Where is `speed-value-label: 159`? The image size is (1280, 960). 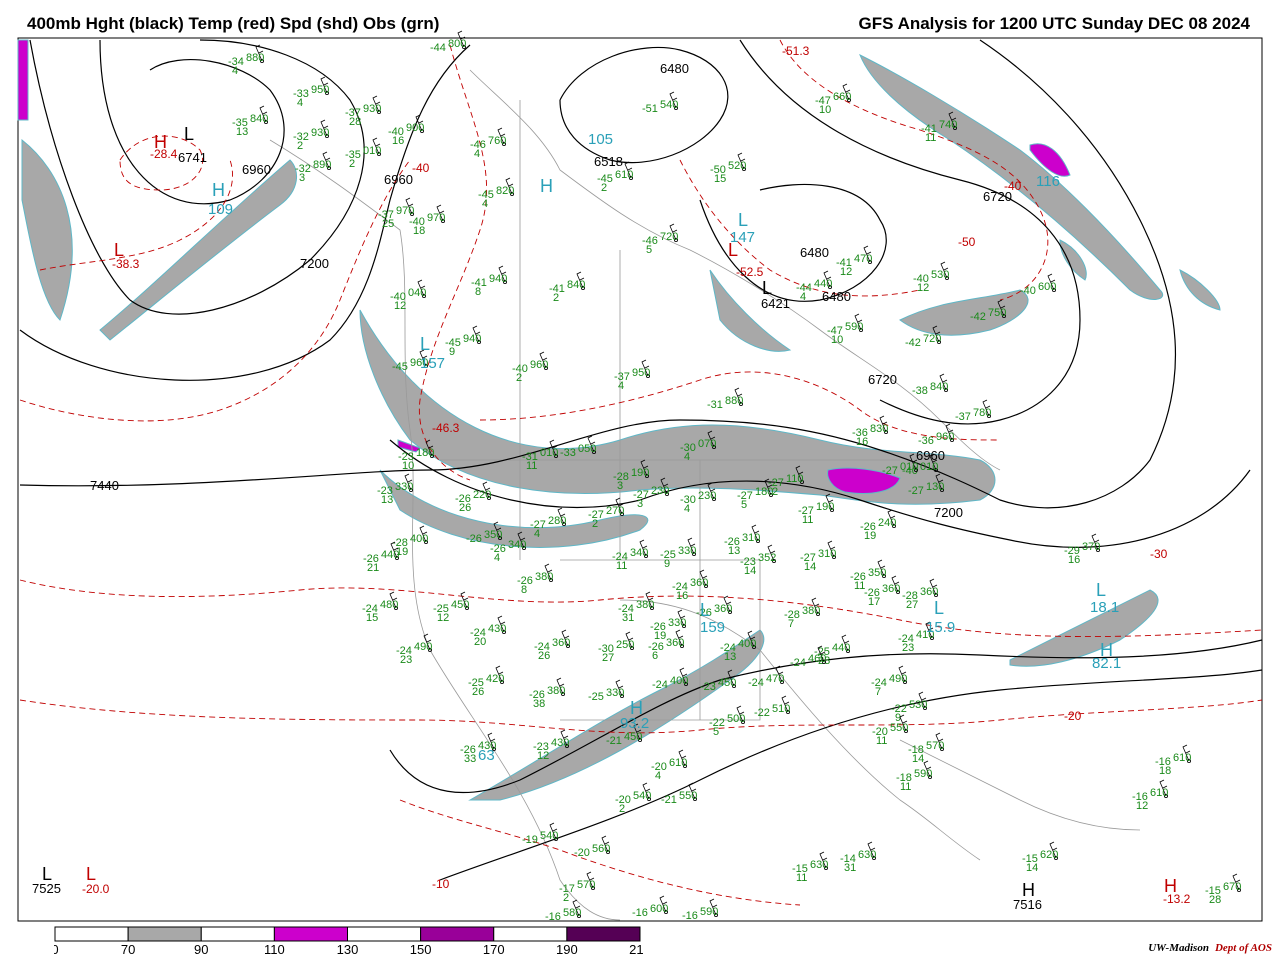
speed-value-label: 159 is located at coordinates (712, 627).